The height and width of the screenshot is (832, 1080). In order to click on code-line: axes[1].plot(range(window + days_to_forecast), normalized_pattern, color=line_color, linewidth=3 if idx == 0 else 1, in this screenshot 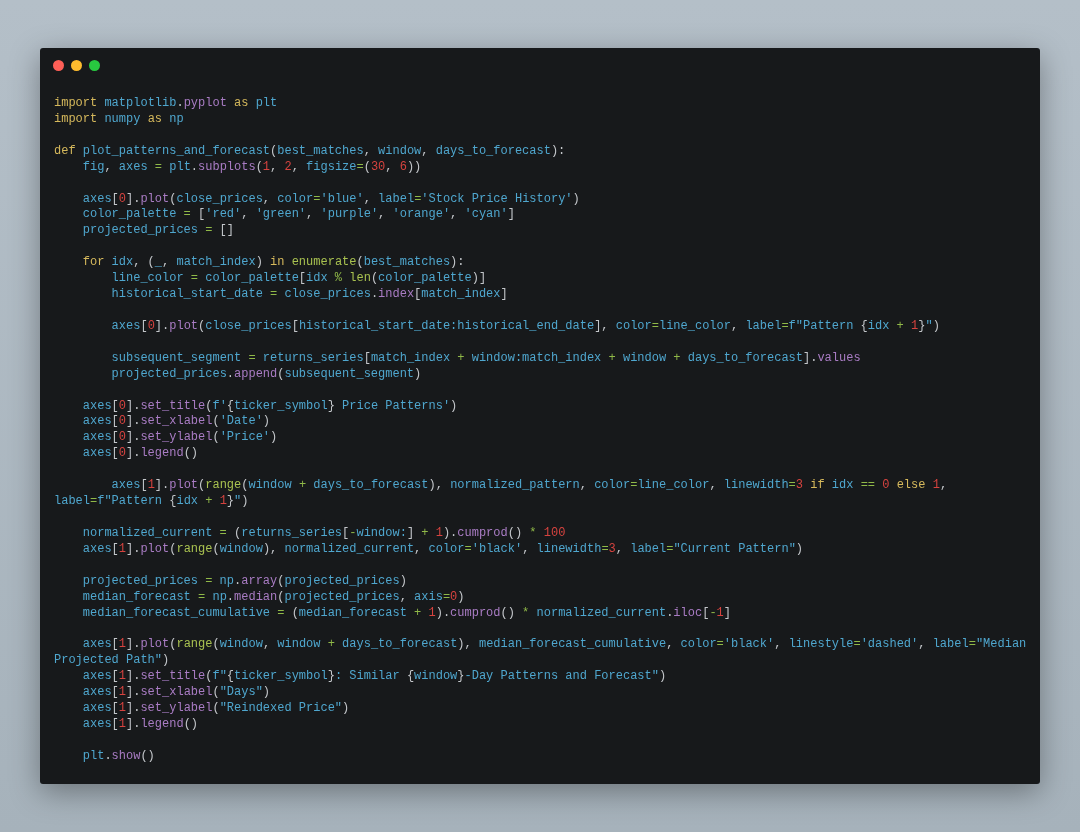, I will do `click(529, 485)`.